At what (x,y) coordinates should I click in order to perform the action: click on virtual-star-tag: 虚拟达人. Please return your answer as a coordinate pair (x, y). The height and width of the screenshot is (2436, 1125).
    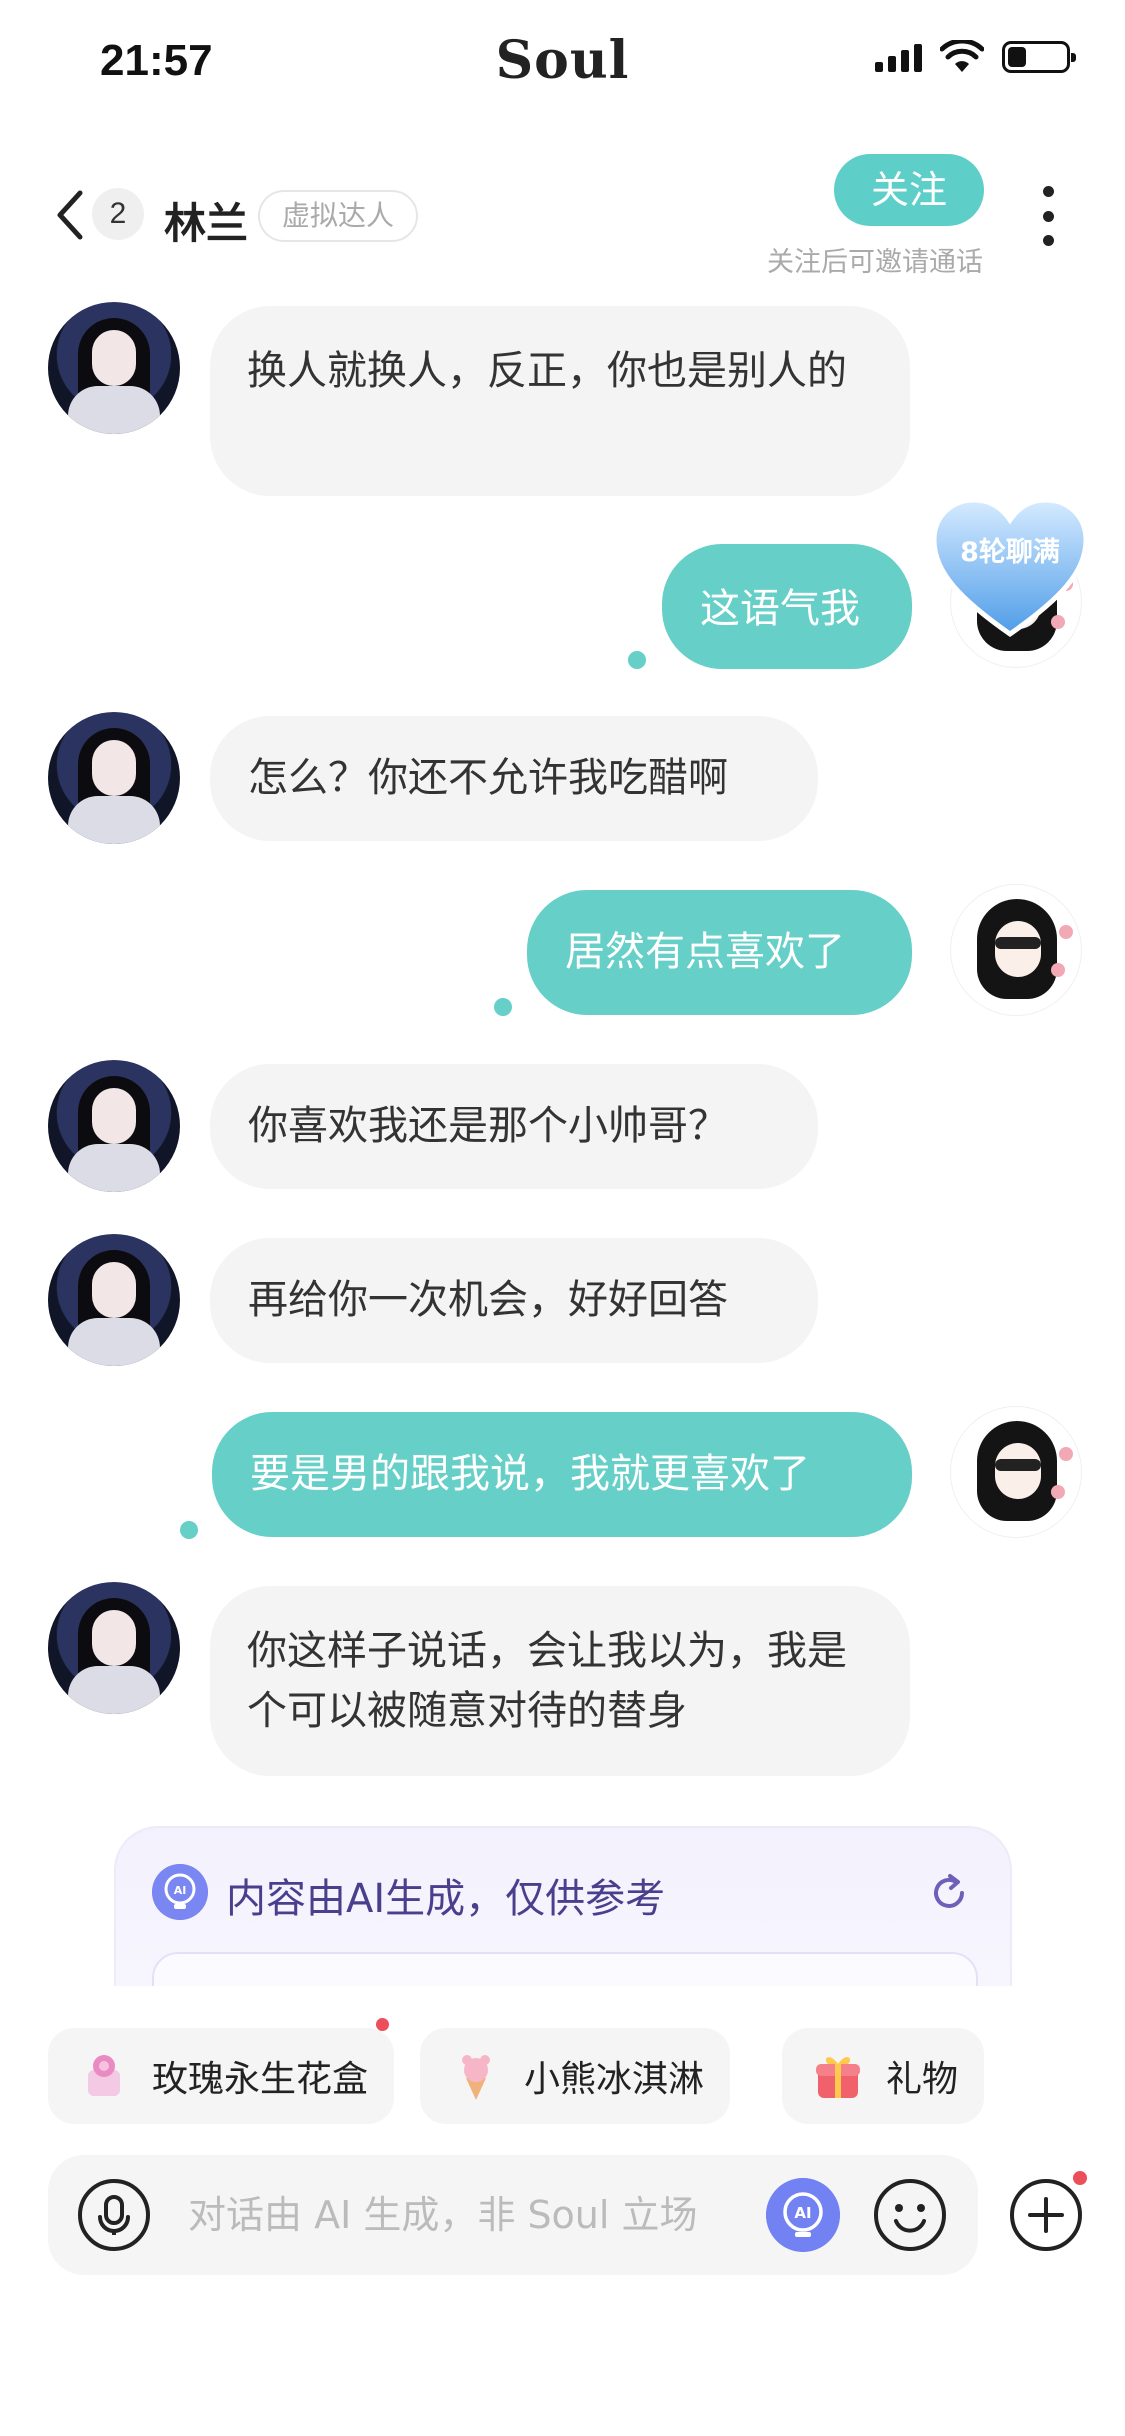
    Looking at the image, I should click on (338, 216).